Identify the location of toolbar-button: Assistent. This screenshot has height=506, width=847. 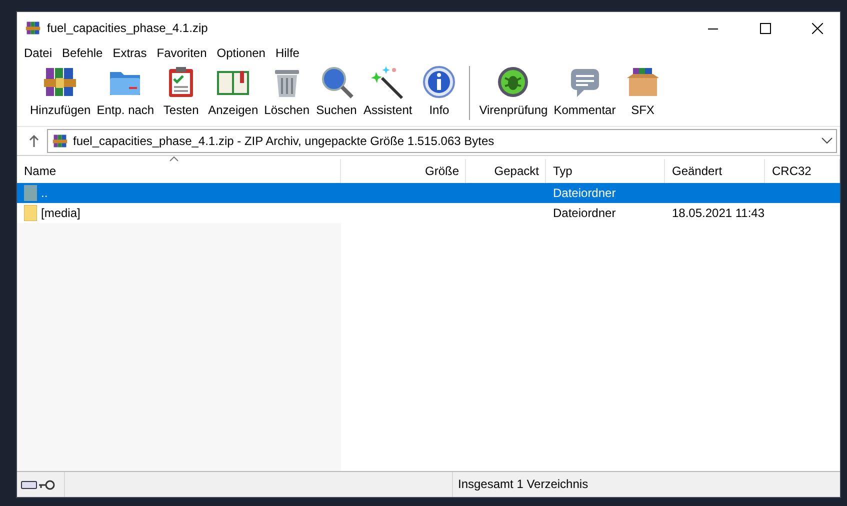
(388, 94).